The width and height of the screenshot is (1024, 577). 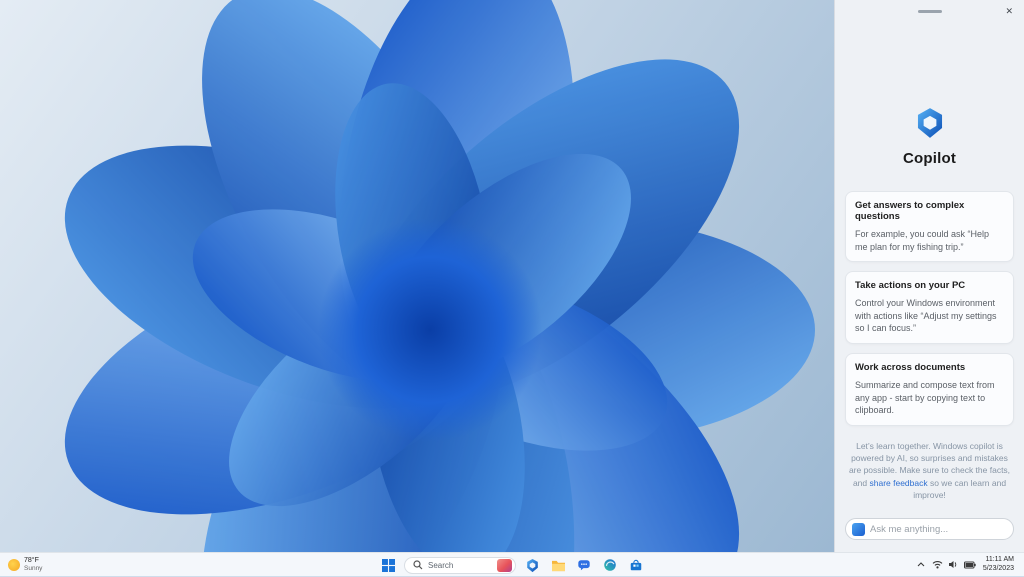 I want to click on clock: 11:11 AM 5/23/2023, so click(x=998, y=564).